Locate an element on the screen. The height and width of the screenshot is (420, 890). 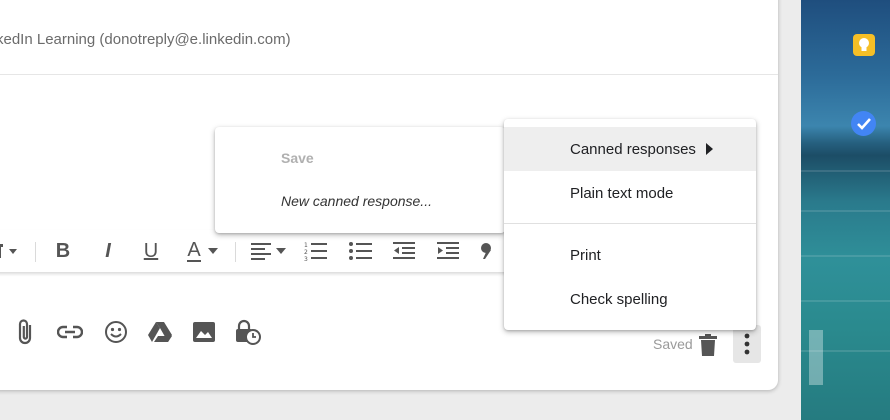
indent-less-icon is located at coordinates (404, 250).